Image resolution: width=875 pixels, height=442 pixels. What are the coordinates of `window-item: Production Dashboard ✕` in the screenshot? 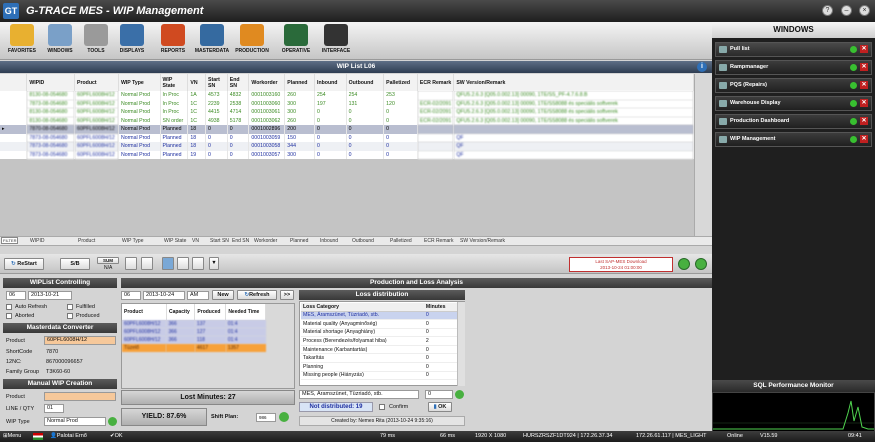 It's located at (793, 121).